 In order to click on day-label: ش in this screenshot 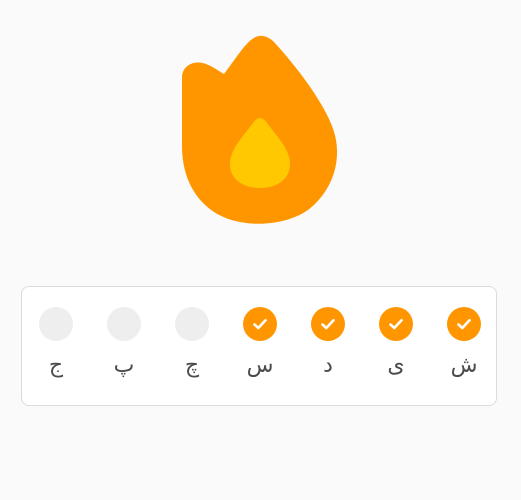, I will do `click(464, 365)`.